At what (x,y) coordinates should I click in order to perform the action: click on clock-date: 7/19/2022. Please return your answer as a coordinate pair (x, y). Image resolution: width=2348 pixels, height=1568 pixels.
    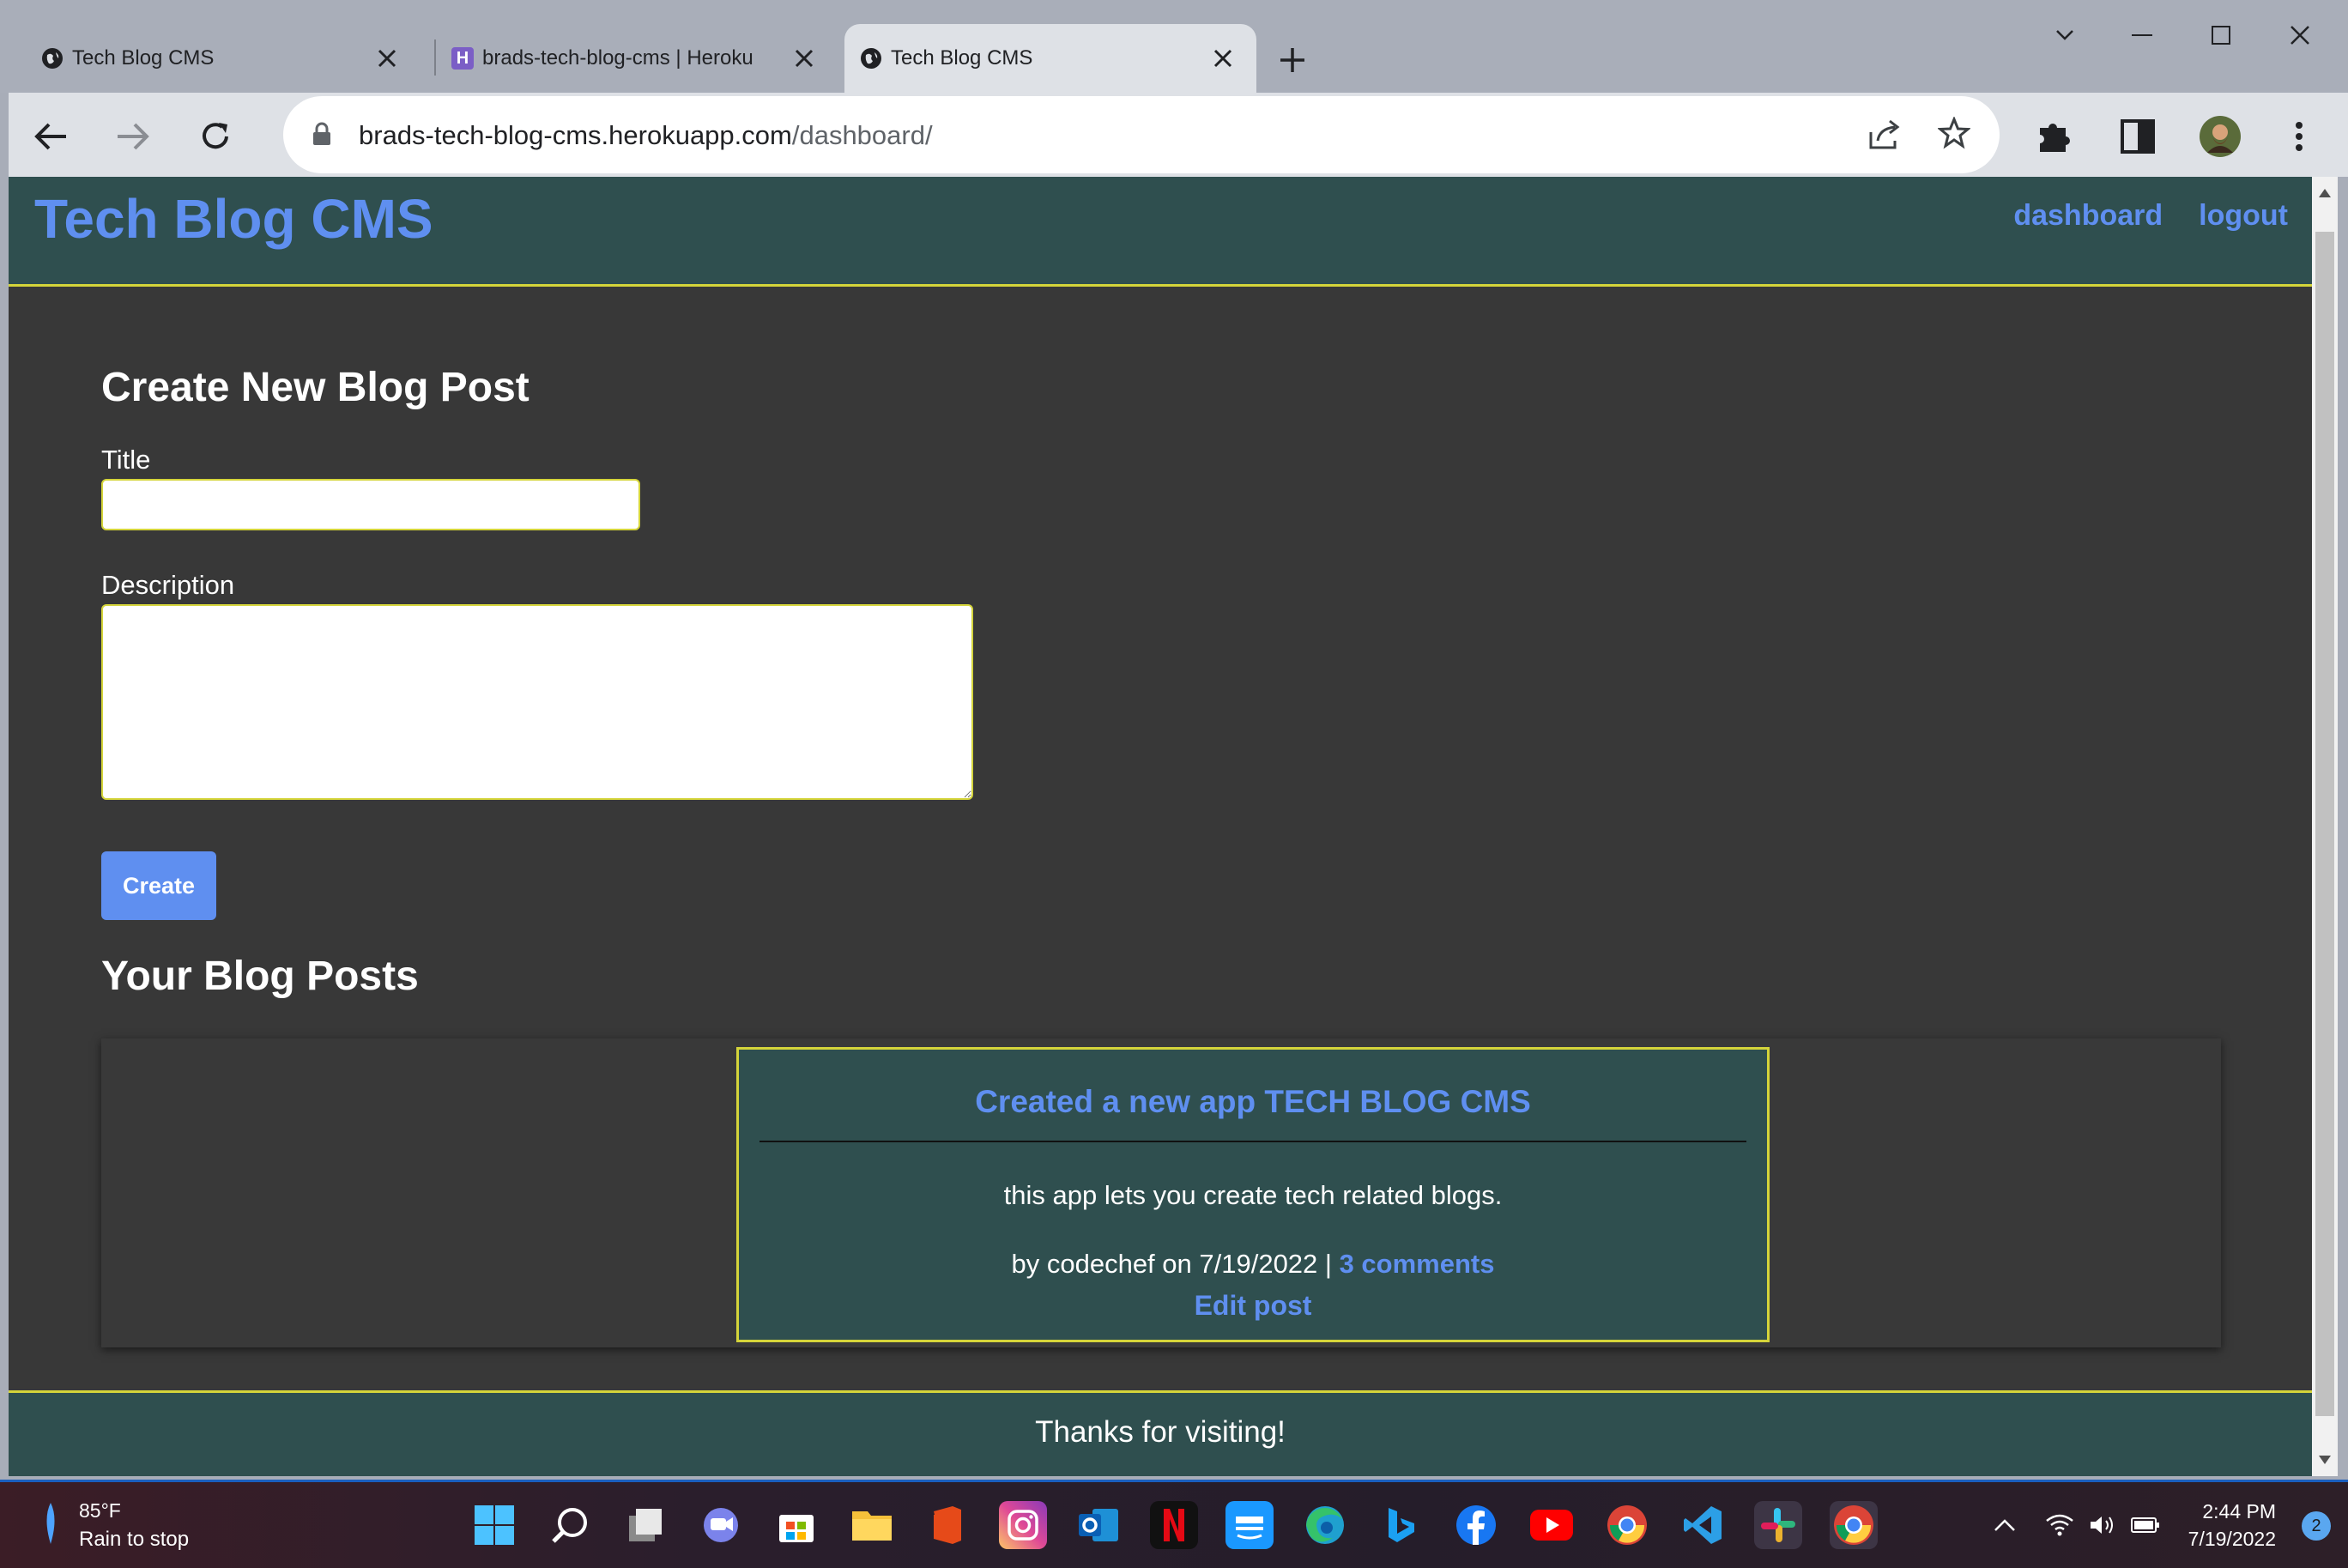
    Looking at the image, I should click on (2232, 1539).